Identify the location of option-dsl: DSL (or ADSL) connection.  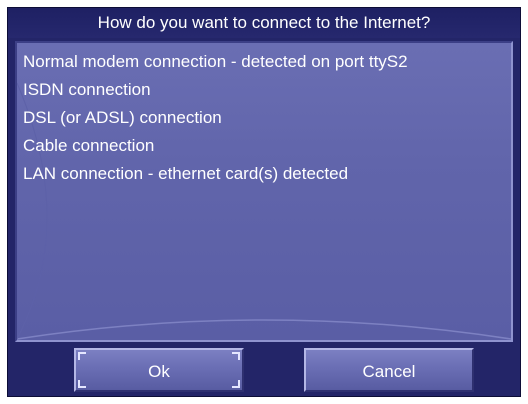
(215, 118).